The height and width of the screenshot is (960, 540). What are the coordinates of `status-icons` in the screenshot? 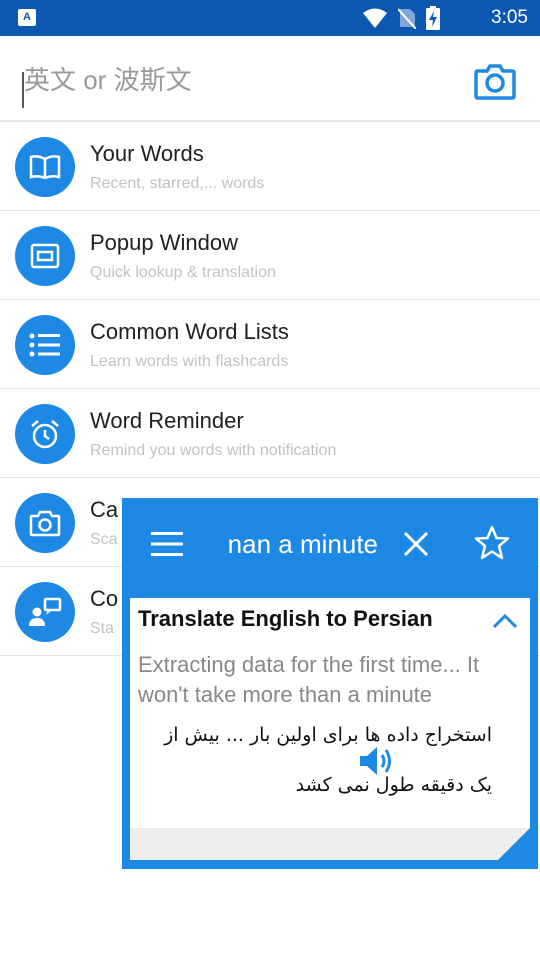 It's located at (401, 18).